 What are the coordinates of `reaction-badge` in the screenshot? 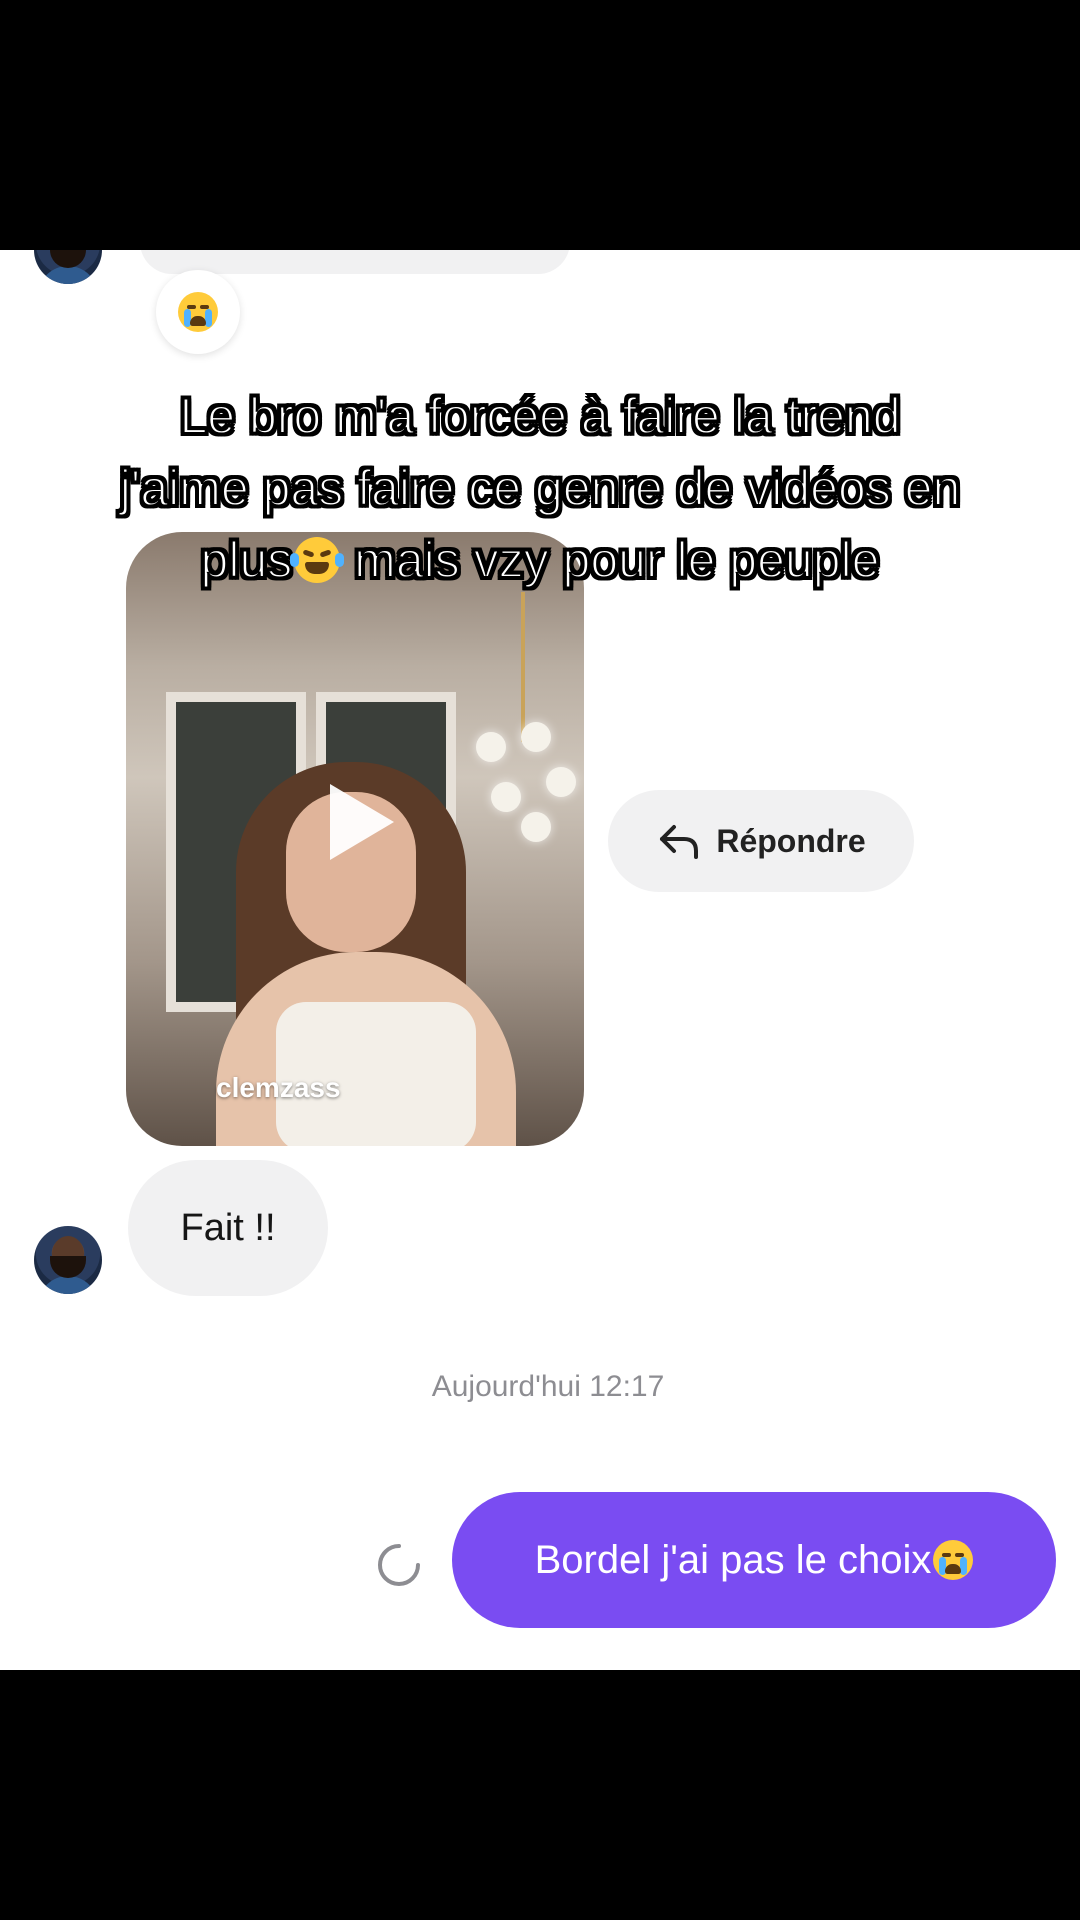 It's located at (198, 312).